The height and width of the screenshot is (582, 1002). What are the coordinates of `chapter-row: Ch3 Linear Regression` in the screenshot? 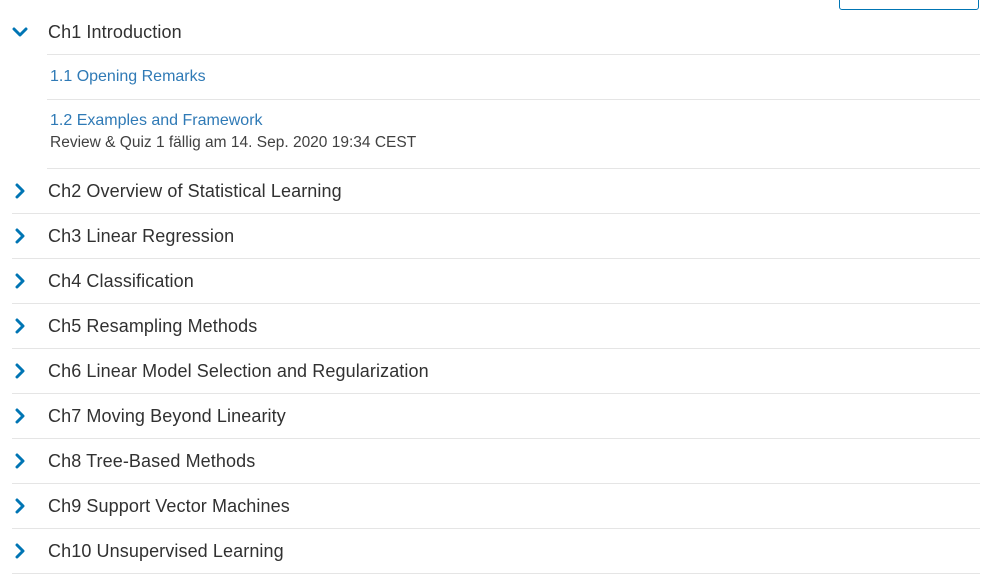 It's located at (496, 236).